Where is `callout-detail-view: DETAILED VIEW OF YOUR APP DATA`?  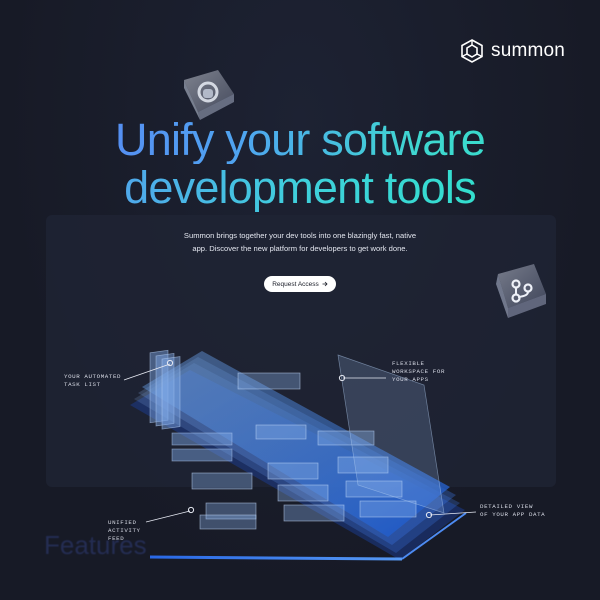 callout-detail-view: DETAILED VIEW OF YOUR APP DATA is located at coordinates (513, 510).